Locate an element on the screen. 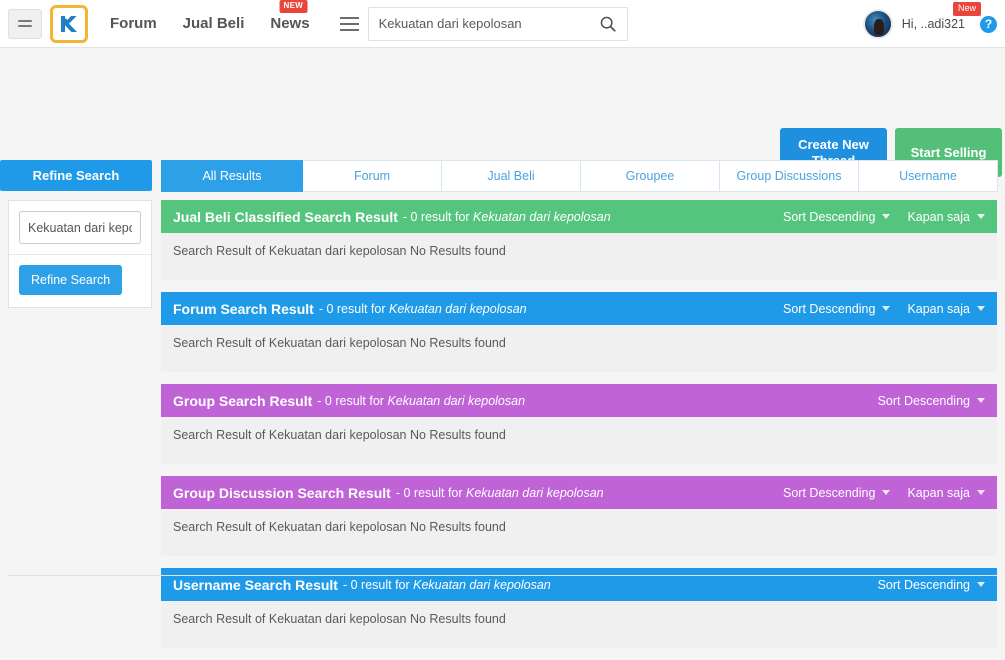 This screenshot has width=1005, height=660. tab-label: All Results is located at coordinates (232, 176).